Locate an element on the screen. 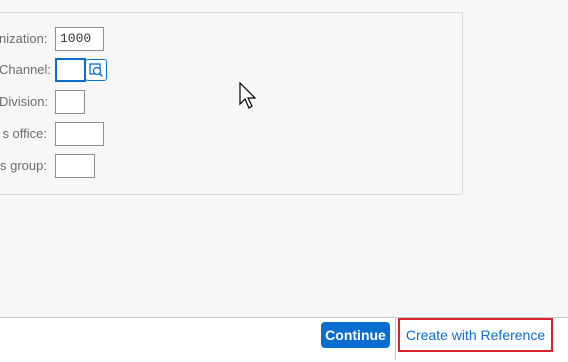 The width and height of the screenshot is (568, 362). sales-office-label: s office: is located at coordinates (24, 133).